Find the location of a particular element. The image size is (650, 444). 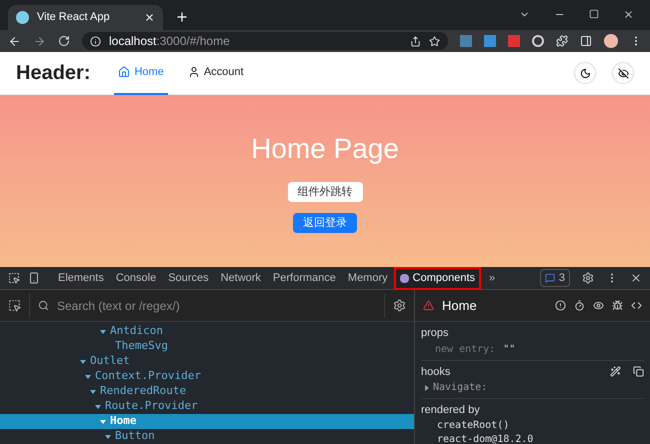

maximize-icon is located at coordinates (594, 14).